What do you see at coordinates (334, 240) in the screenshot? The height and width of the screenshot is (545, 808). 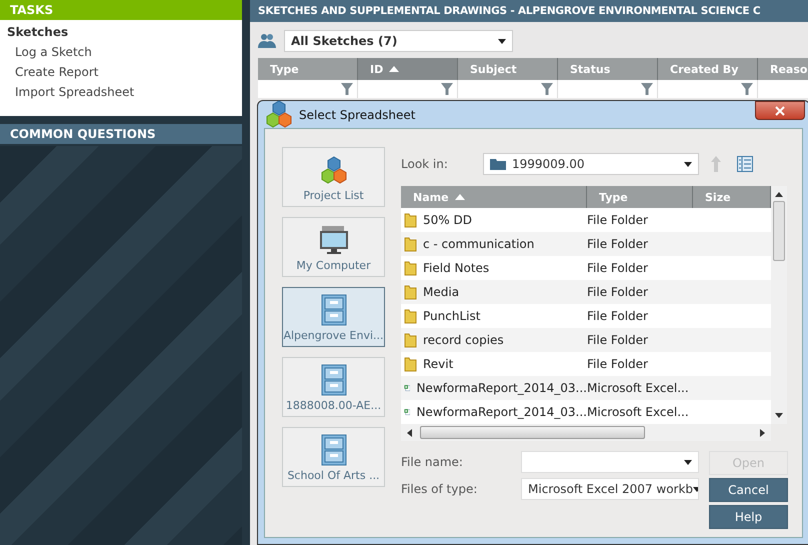 I see `computer-icon` at bounding box center [334, 240].